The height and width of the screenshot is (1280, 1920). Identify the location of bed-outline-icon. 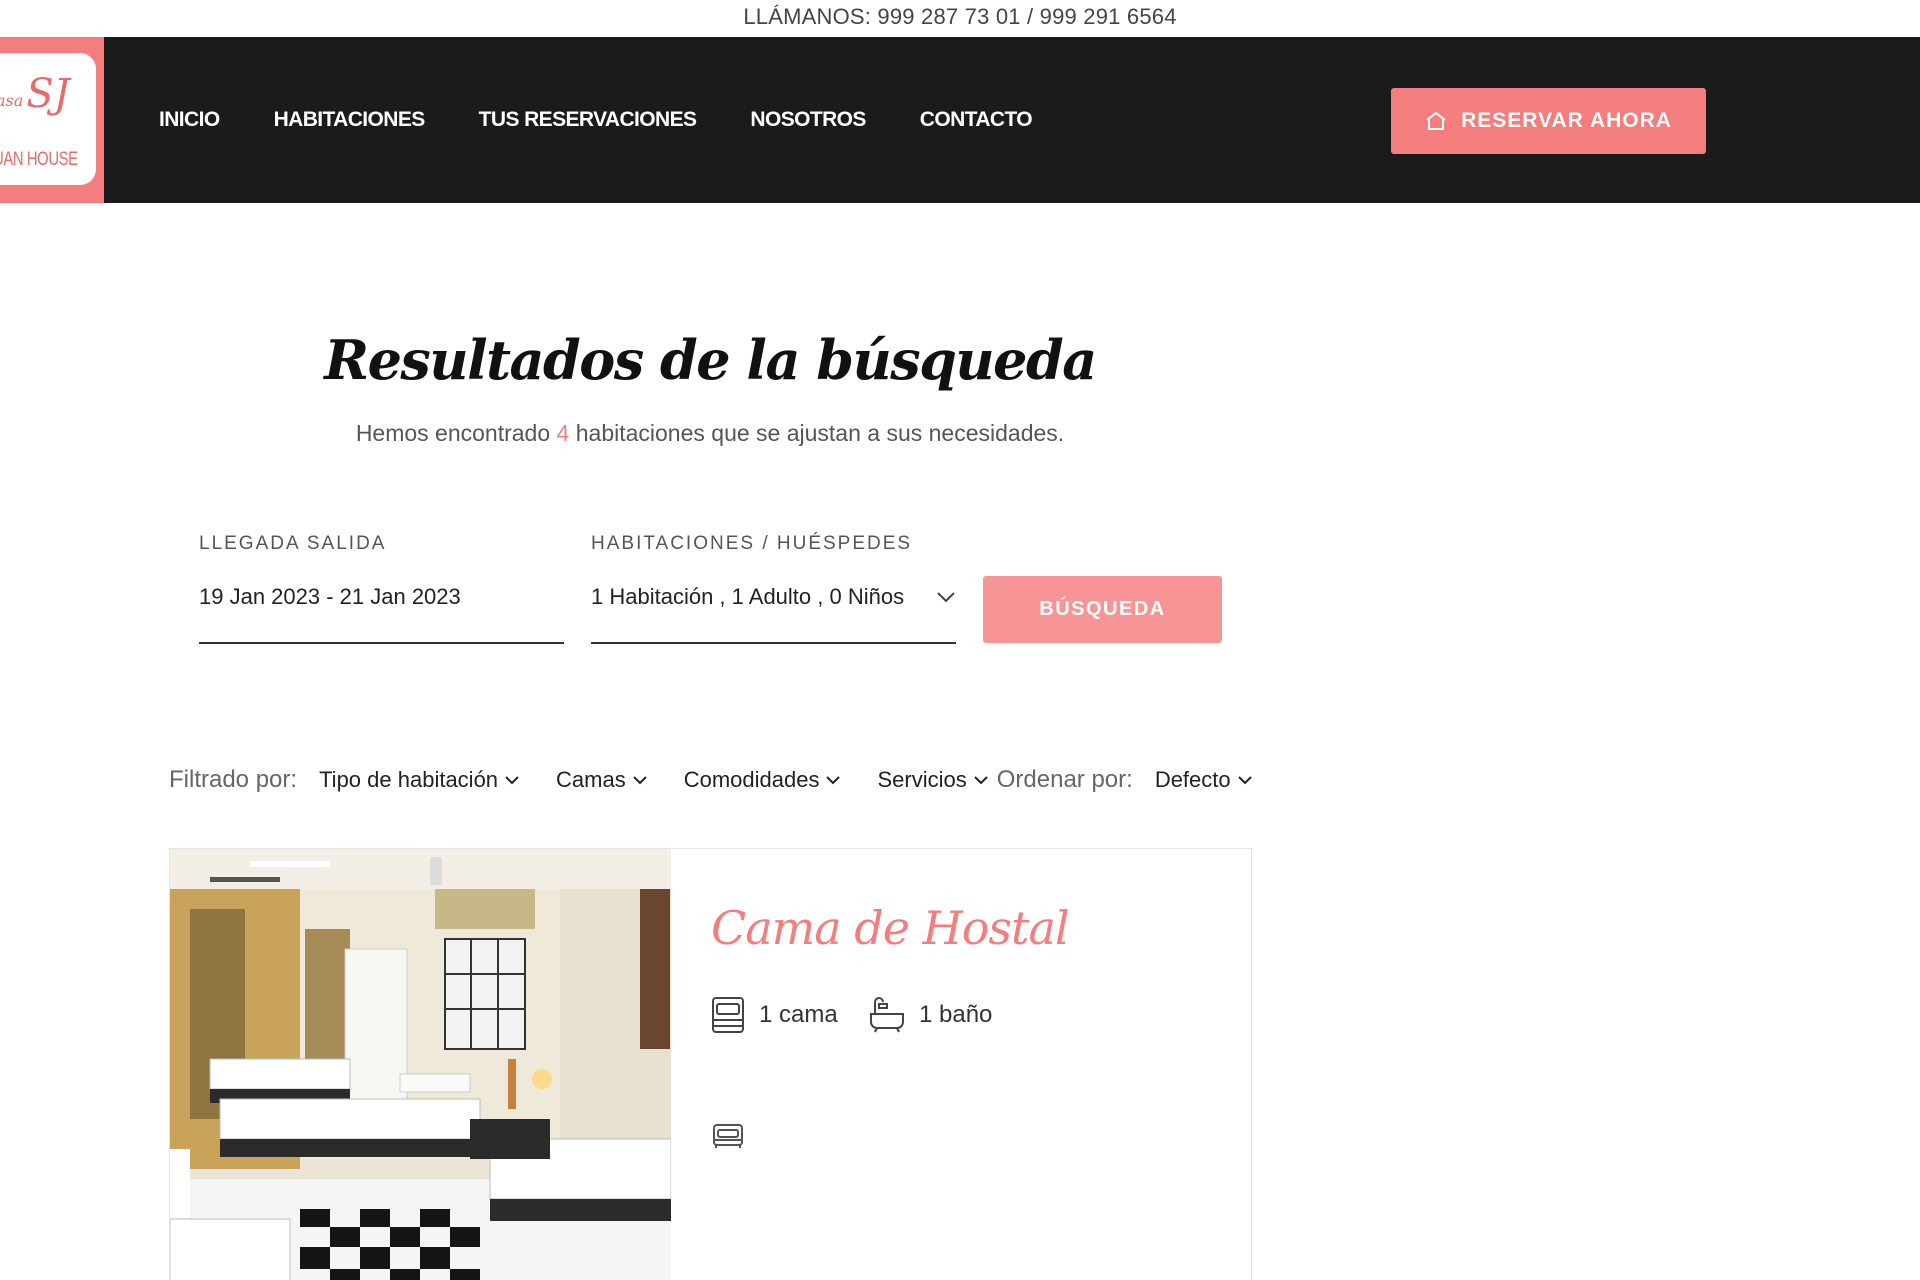
(728, 1136).